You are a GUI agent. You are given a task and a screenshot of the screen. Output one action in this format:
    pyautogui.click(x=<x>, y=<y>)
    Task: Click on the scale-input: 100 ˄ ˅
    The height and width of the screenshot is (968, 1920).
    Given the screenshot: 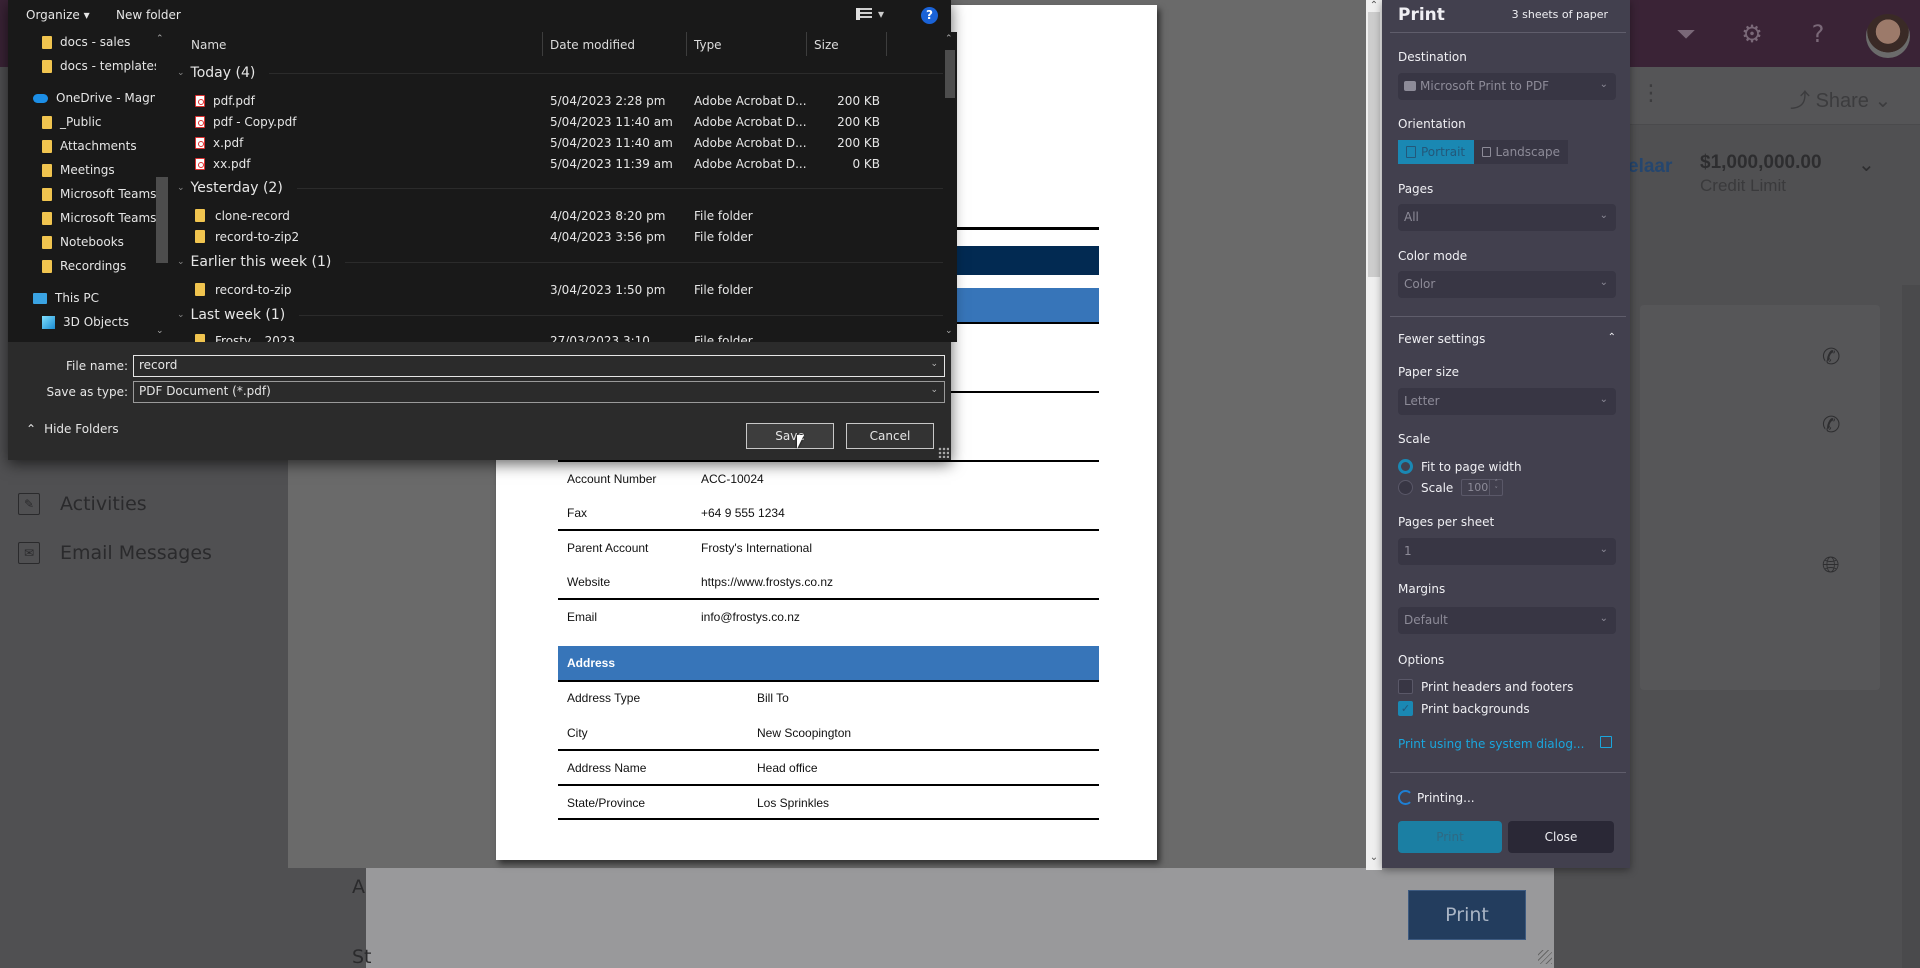 What is the action you would take?
    pyautogui.click(x=1482, y=487)
    